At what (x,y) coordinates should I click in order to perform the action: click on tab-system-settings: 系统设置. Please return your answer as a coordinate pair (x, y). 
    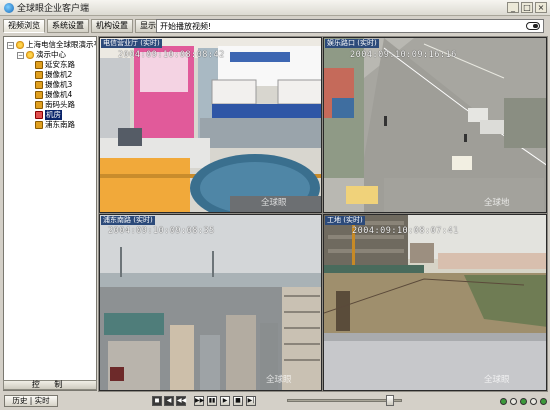
    Looking at the image, I should click on (68, 26).